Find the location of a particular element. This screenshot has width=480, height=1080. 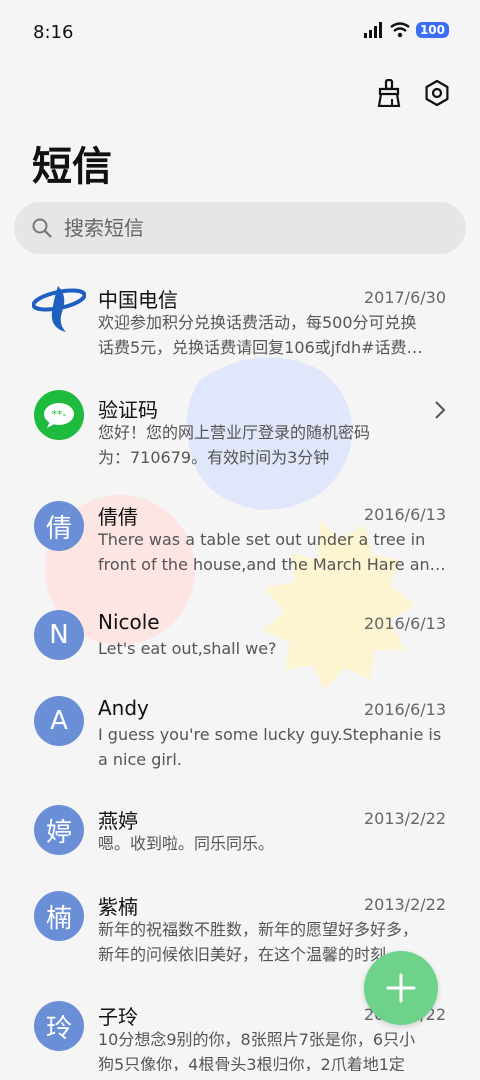

message-preview: Let's eat out,shall we? is located at coordinates (273, 648).